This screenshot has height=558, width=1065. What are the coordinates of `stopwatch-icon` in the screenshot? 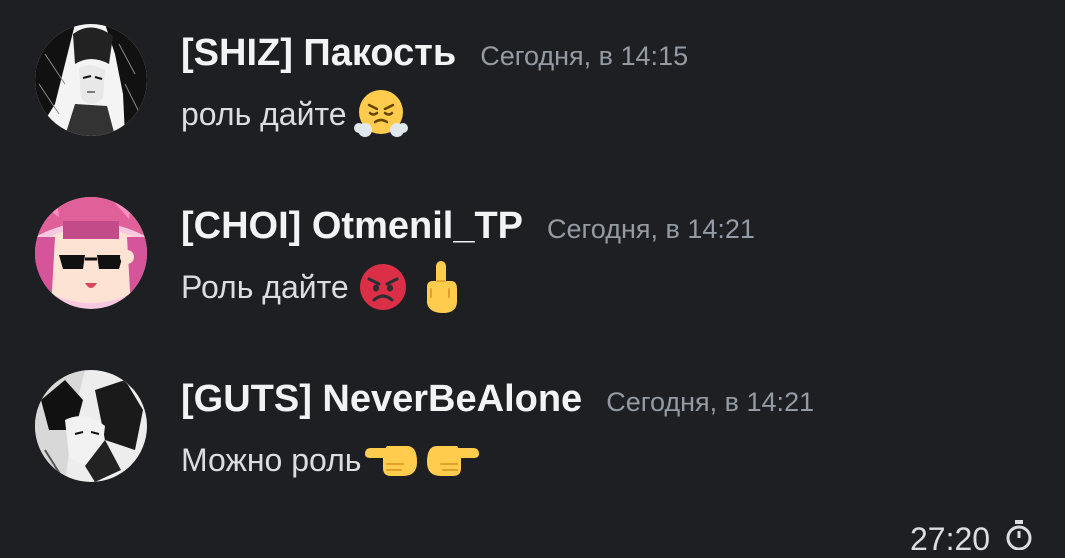 It's located at (1019, 535).